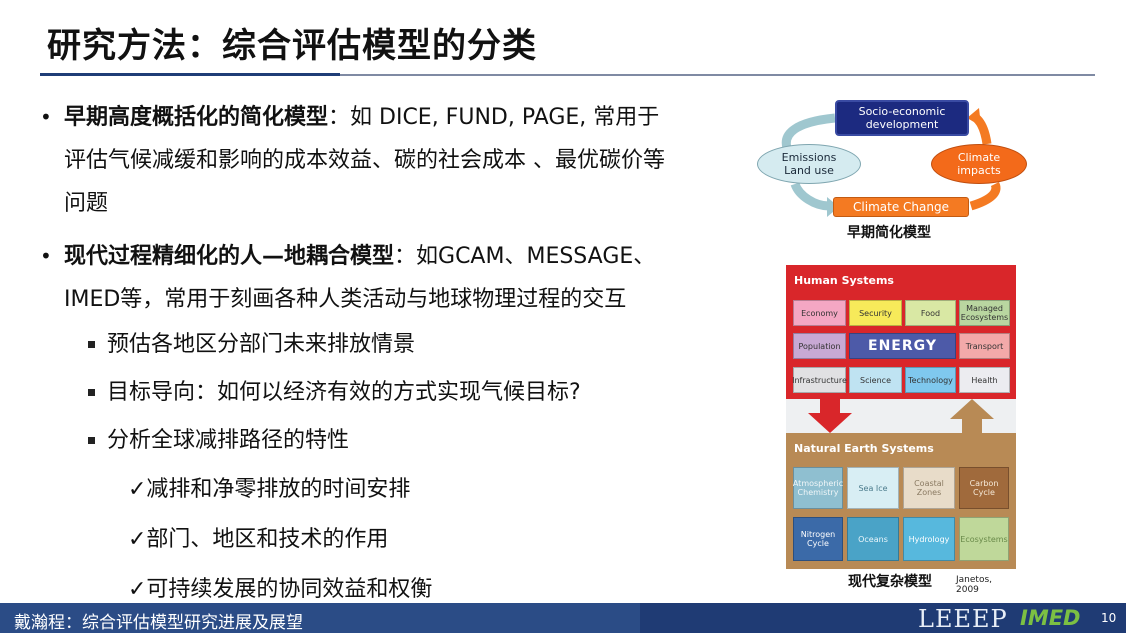 The width and height of the screenshot is (1126, 633). I want to click on bullet-early-text-1: ：如 DICE, FUND, PAGE, 常用于, so click(494, 117).